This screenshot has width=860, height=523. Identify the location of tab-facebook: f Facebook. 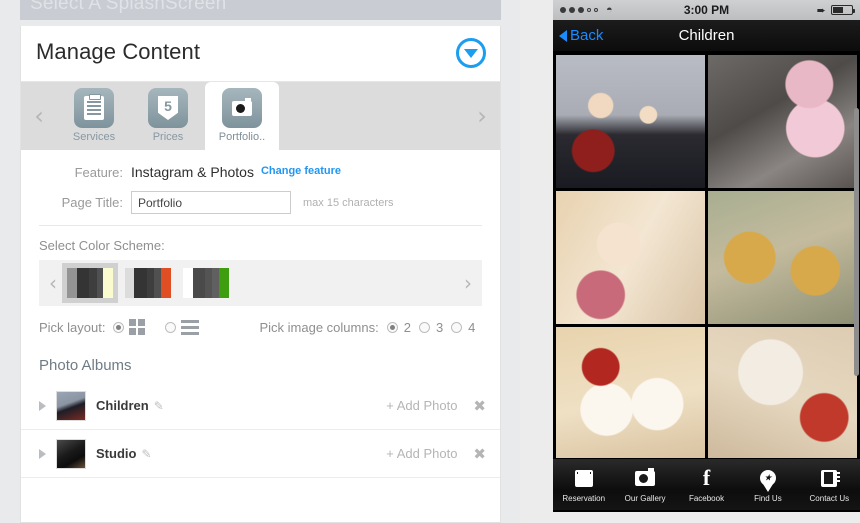
(706, 485).